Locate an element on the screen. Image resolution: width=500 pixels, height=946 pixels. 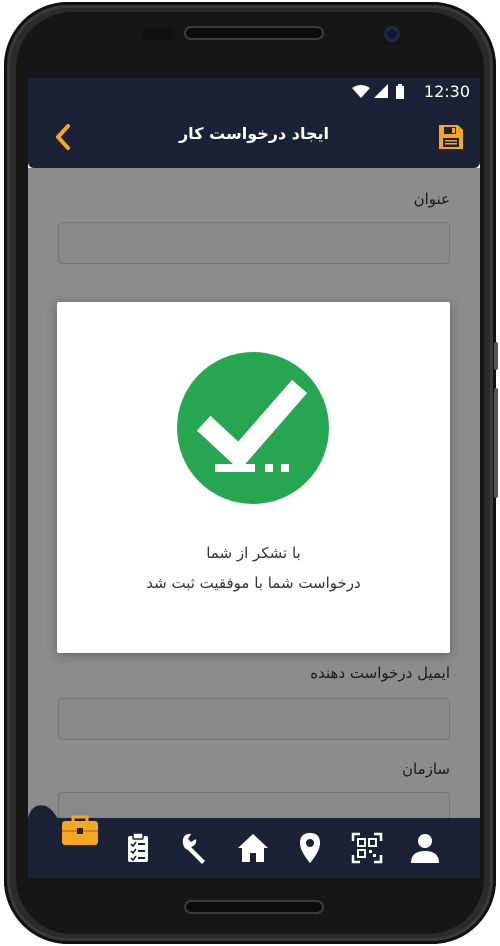
qr-scan-icon is located at coordinates (367, 848).